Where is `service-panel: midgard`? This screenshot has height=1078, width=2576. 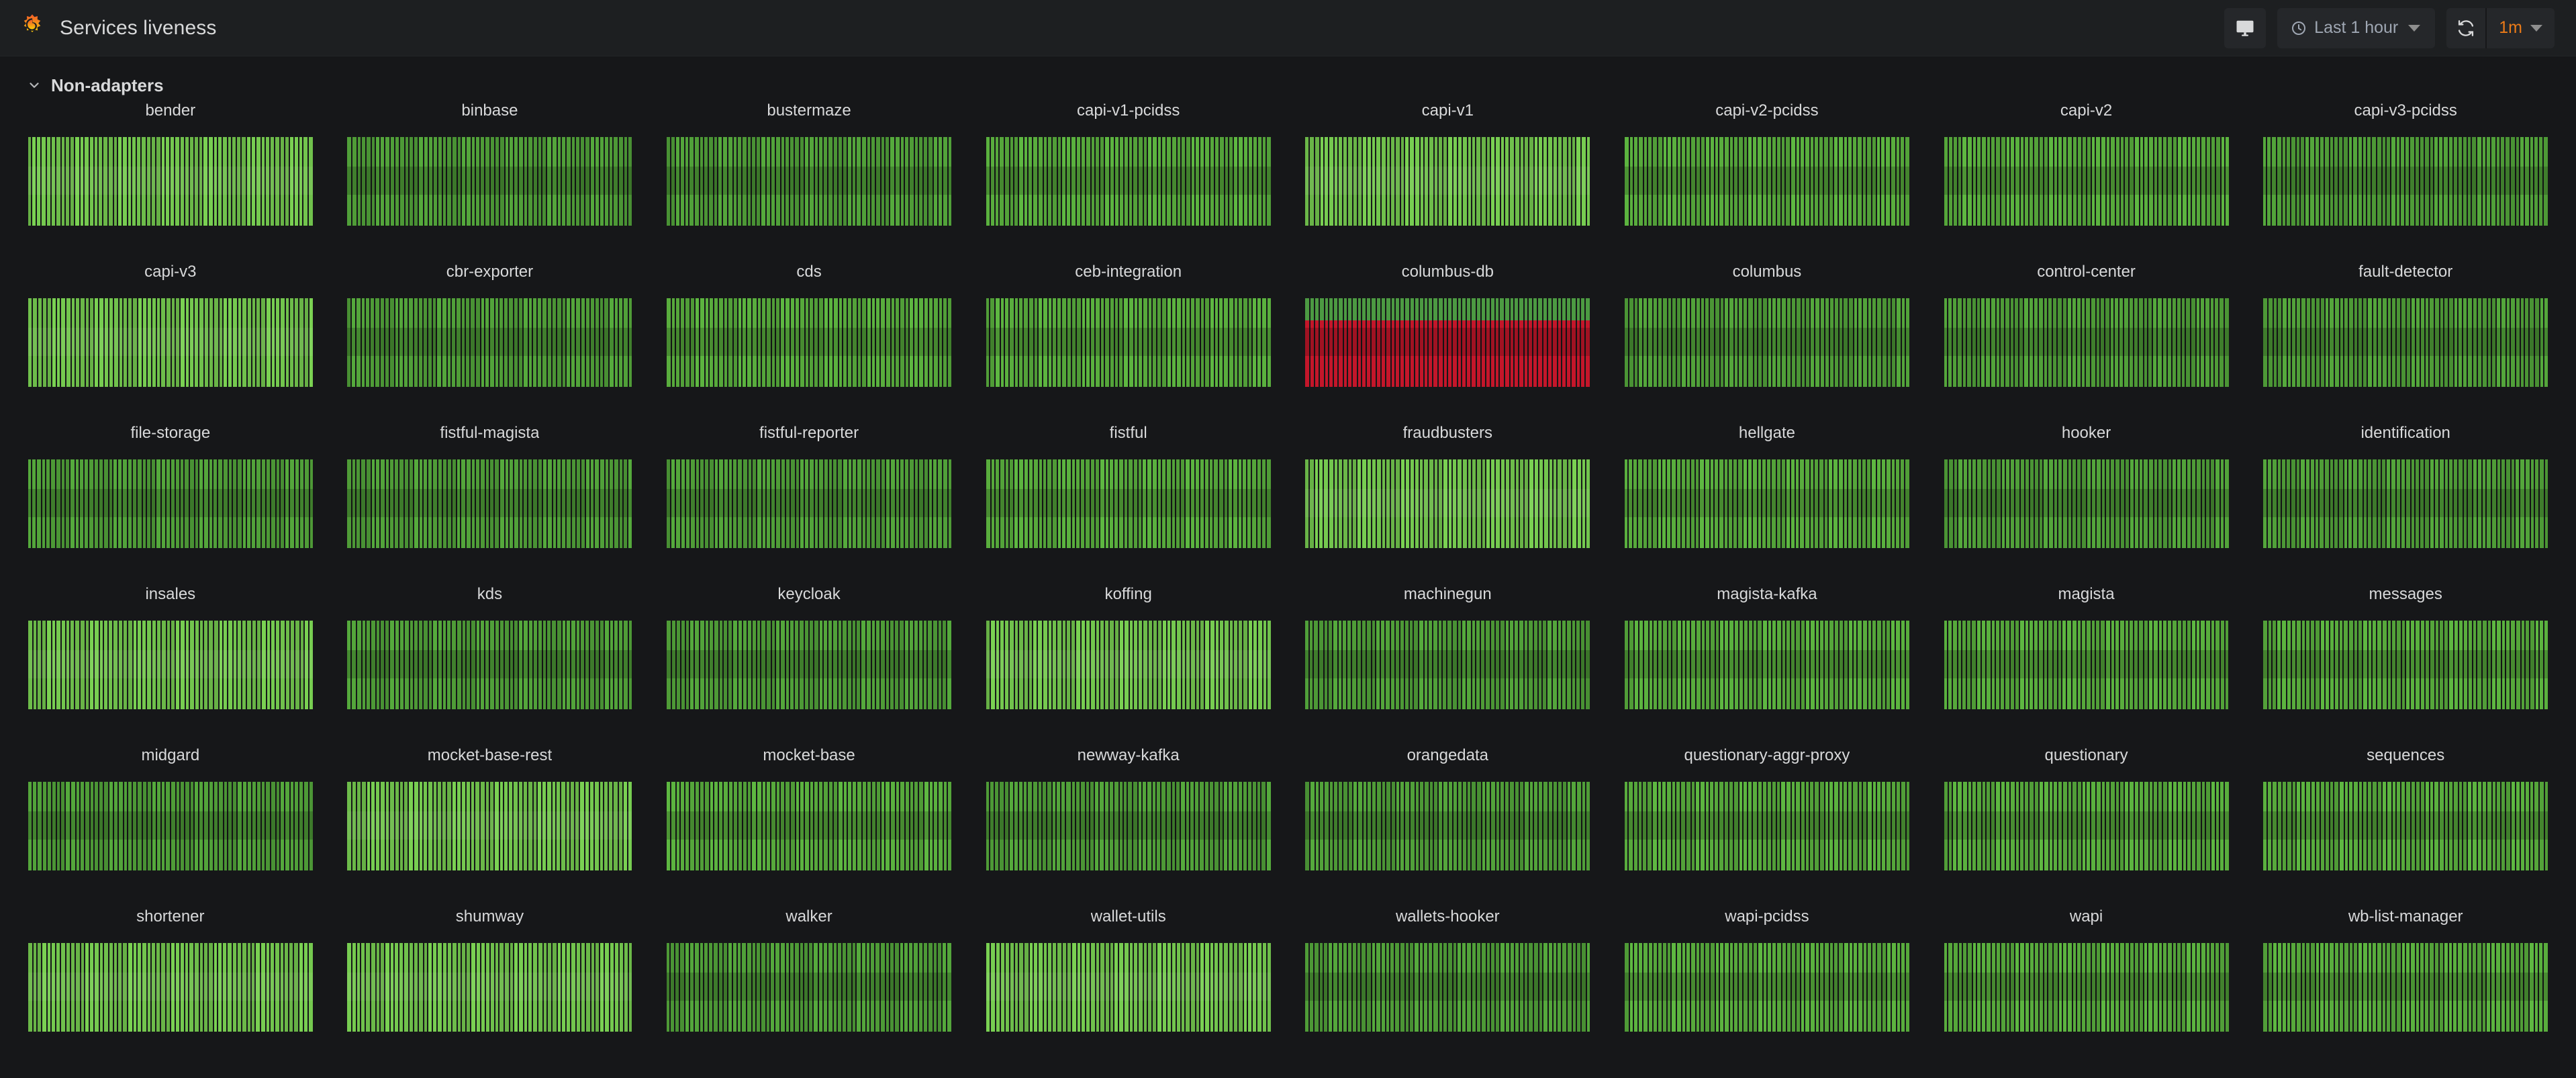 service-panel: midgard is located at coordinates (170, 822).